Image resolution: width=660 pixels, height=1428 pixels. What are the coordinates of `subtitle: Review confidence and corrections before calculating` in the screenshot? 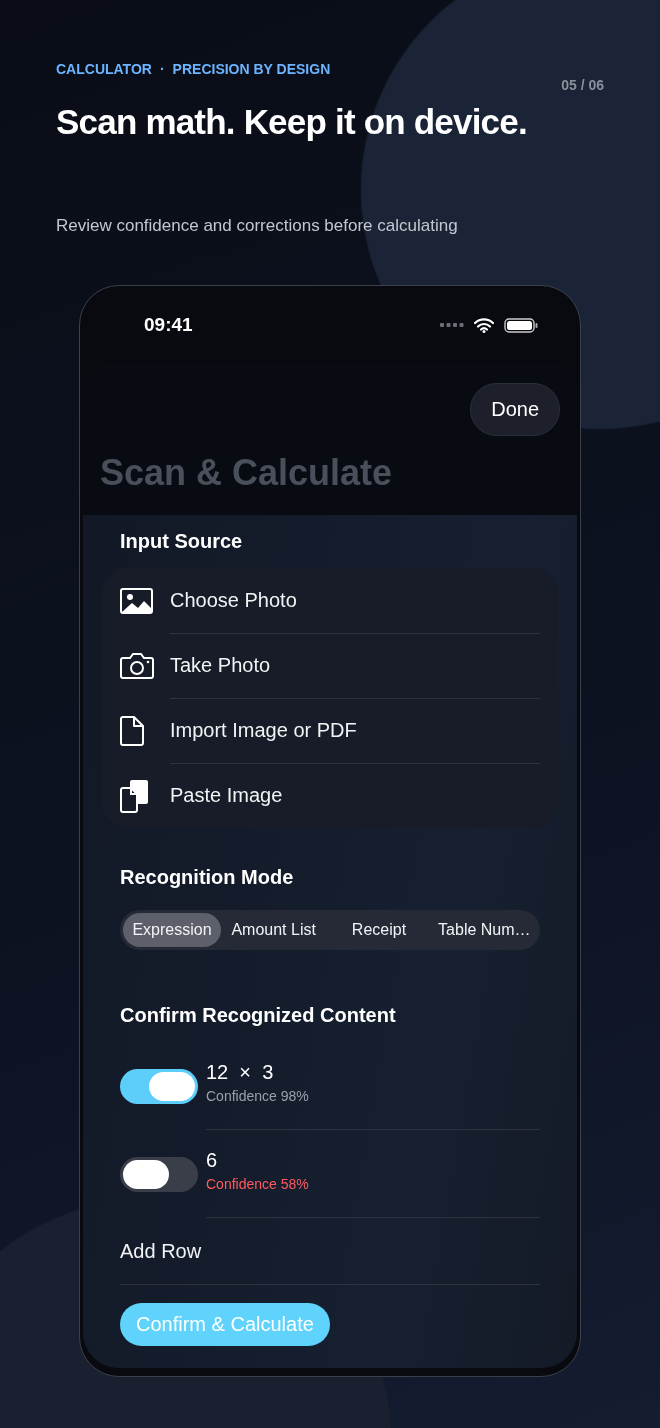 It's located at (257, 226).